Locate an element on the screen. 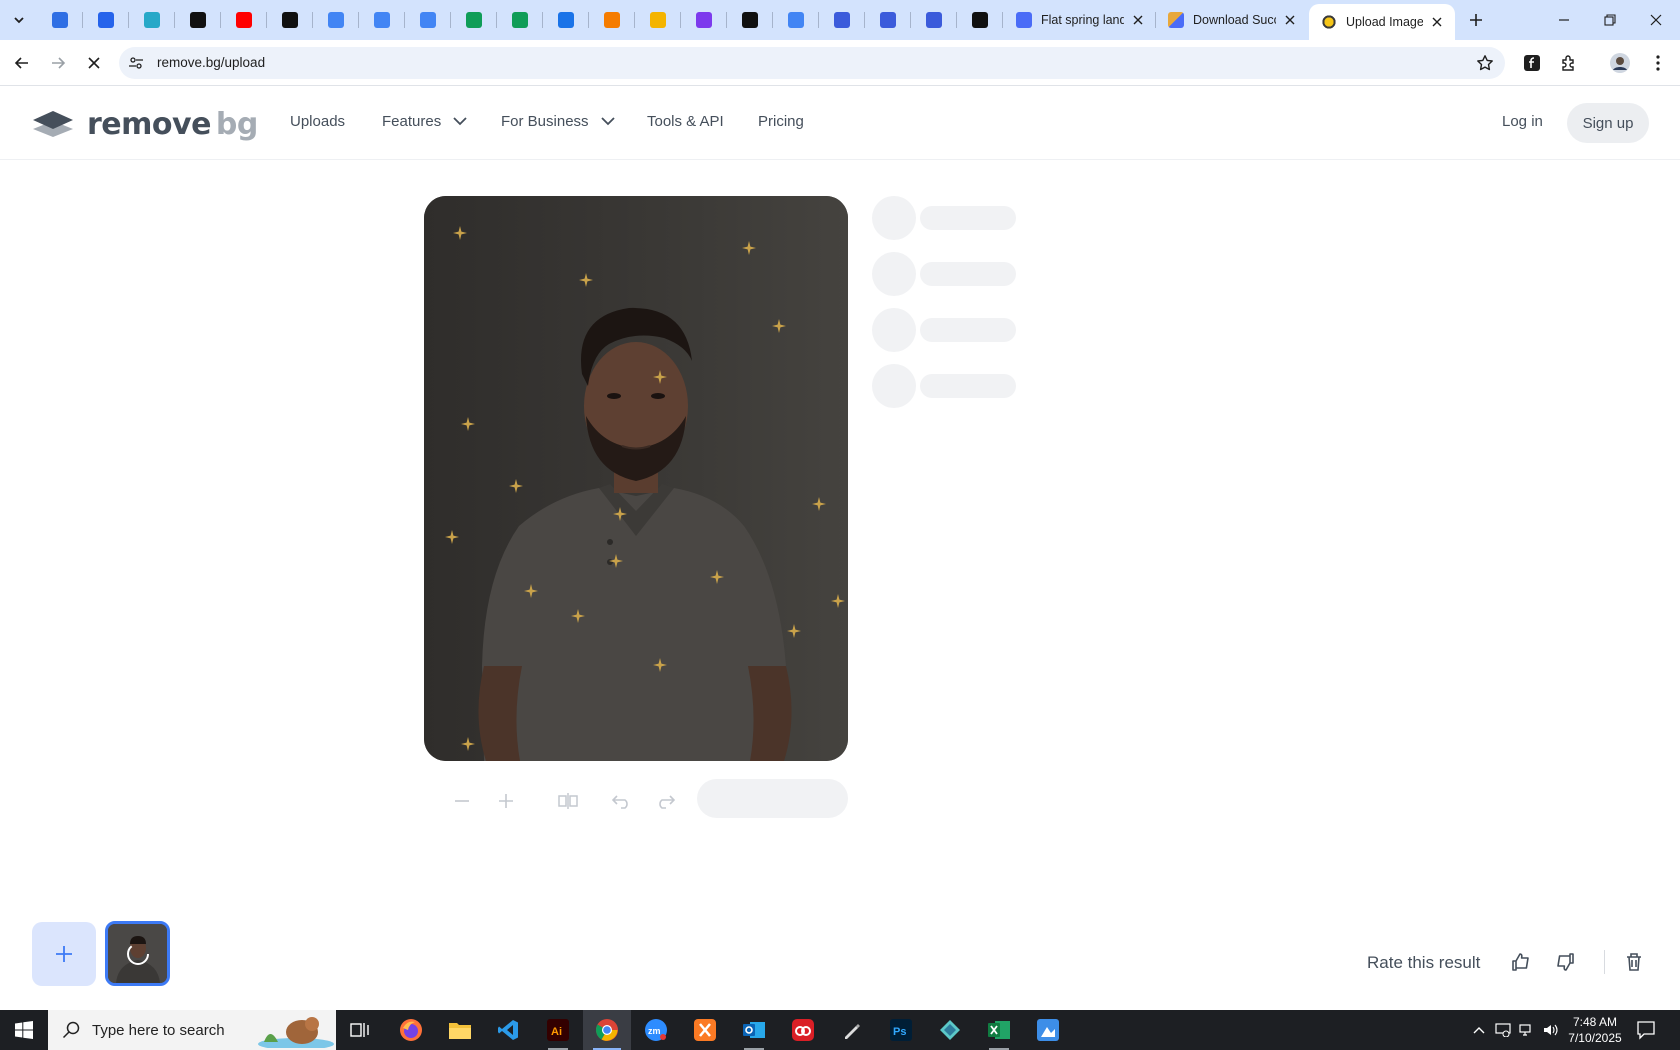 The height and width of the screenshot is (1050, 1680). taskbar-app-diamond is located at coordinates (950, 1030).